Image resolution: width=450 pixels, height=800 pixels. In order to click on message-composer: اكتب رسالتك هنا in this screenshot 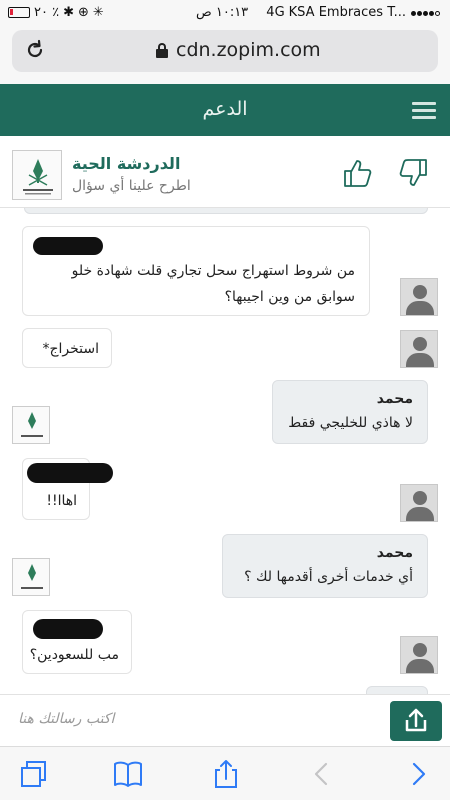, I will do `click(225, 720)`.